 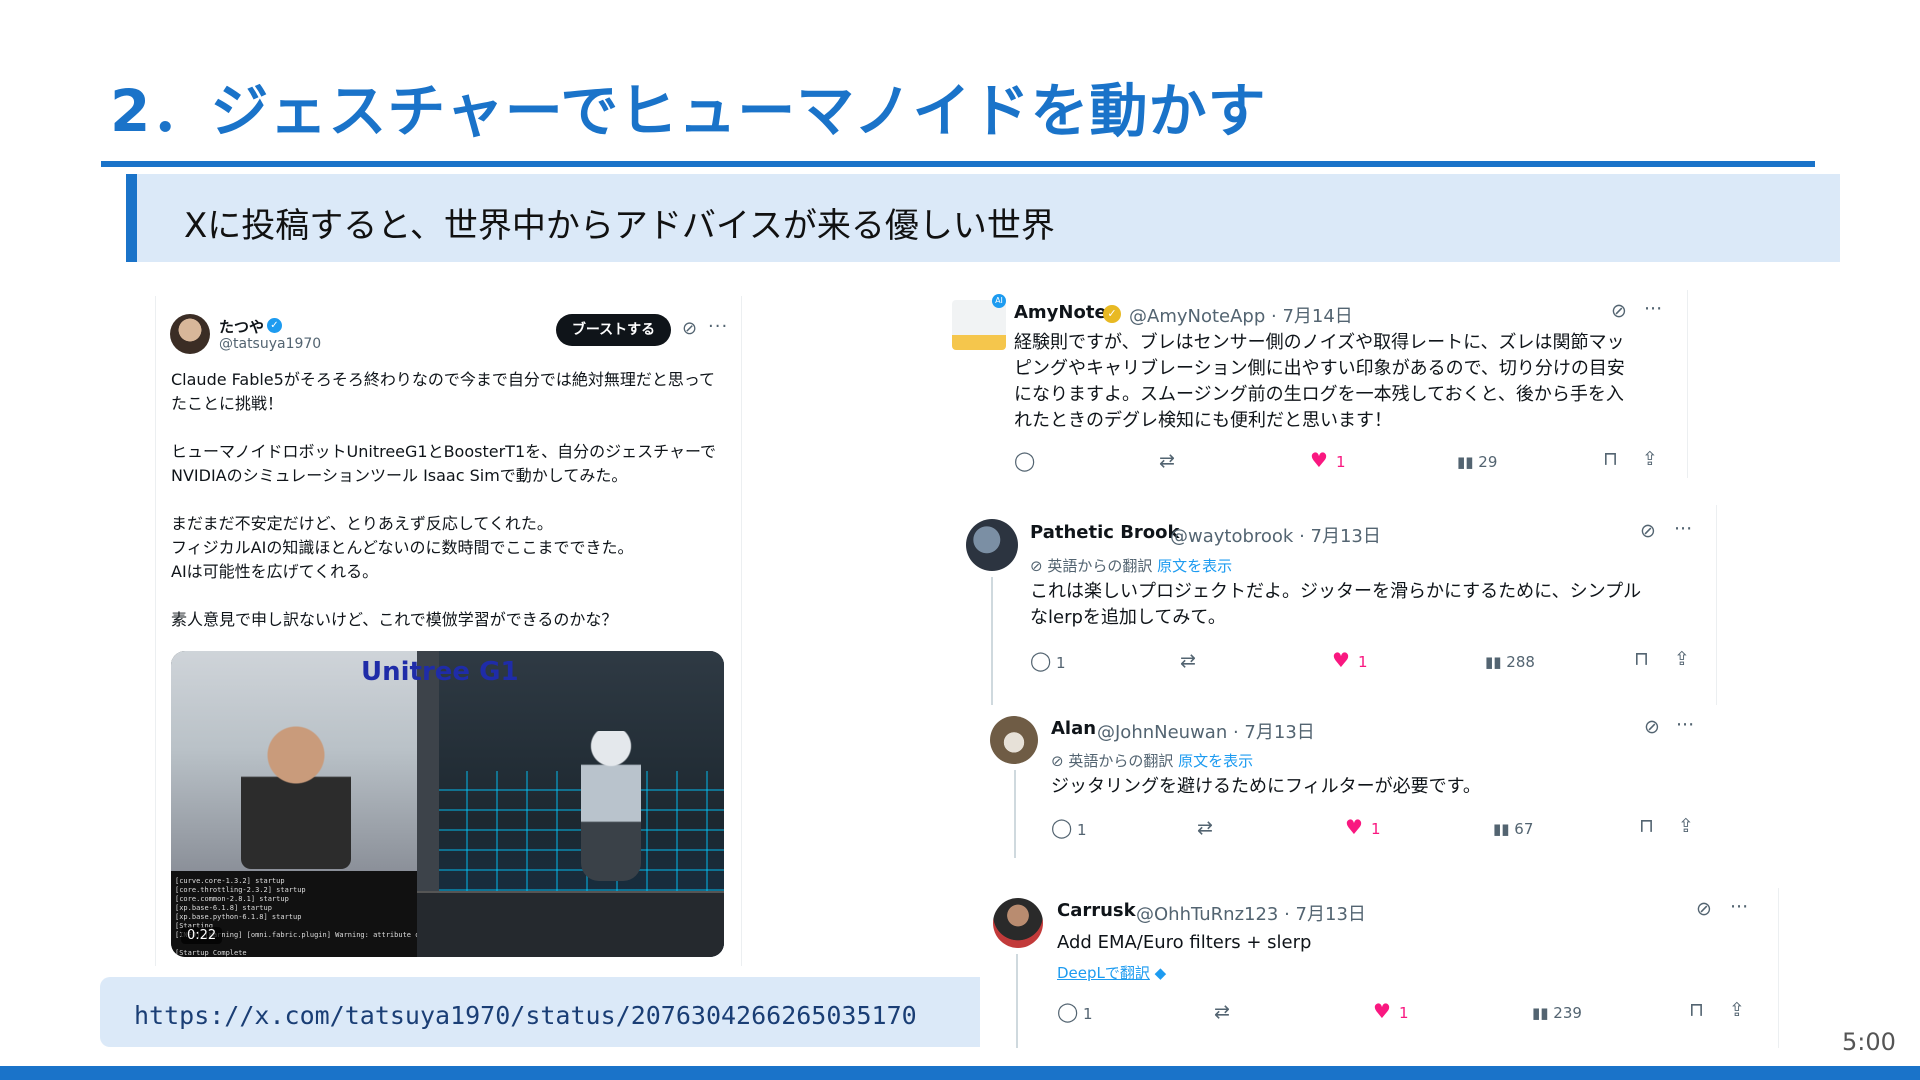 What do you see at coordinates (1275, 535) in the screenshot?
I see `reply-author-handle: @waytobrook · 7月13日` at bounding box center [1275, 535].